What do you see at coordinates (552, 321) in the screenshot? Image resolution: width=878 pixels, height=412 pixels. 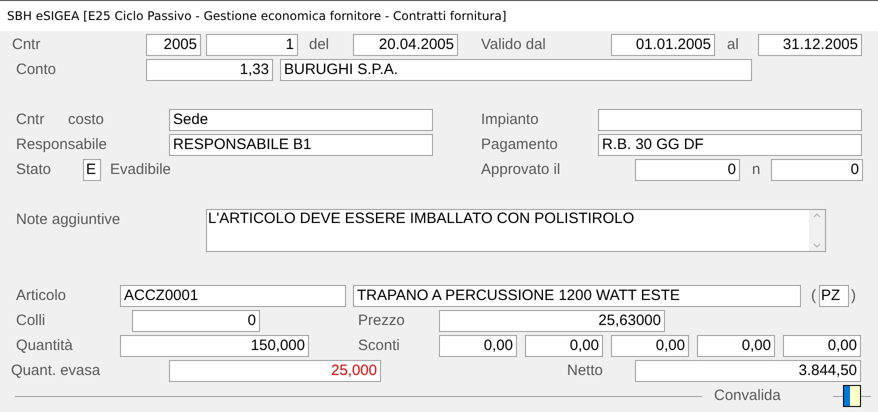 I see `price-field: 25,63000` at bounding box center [552, 321].